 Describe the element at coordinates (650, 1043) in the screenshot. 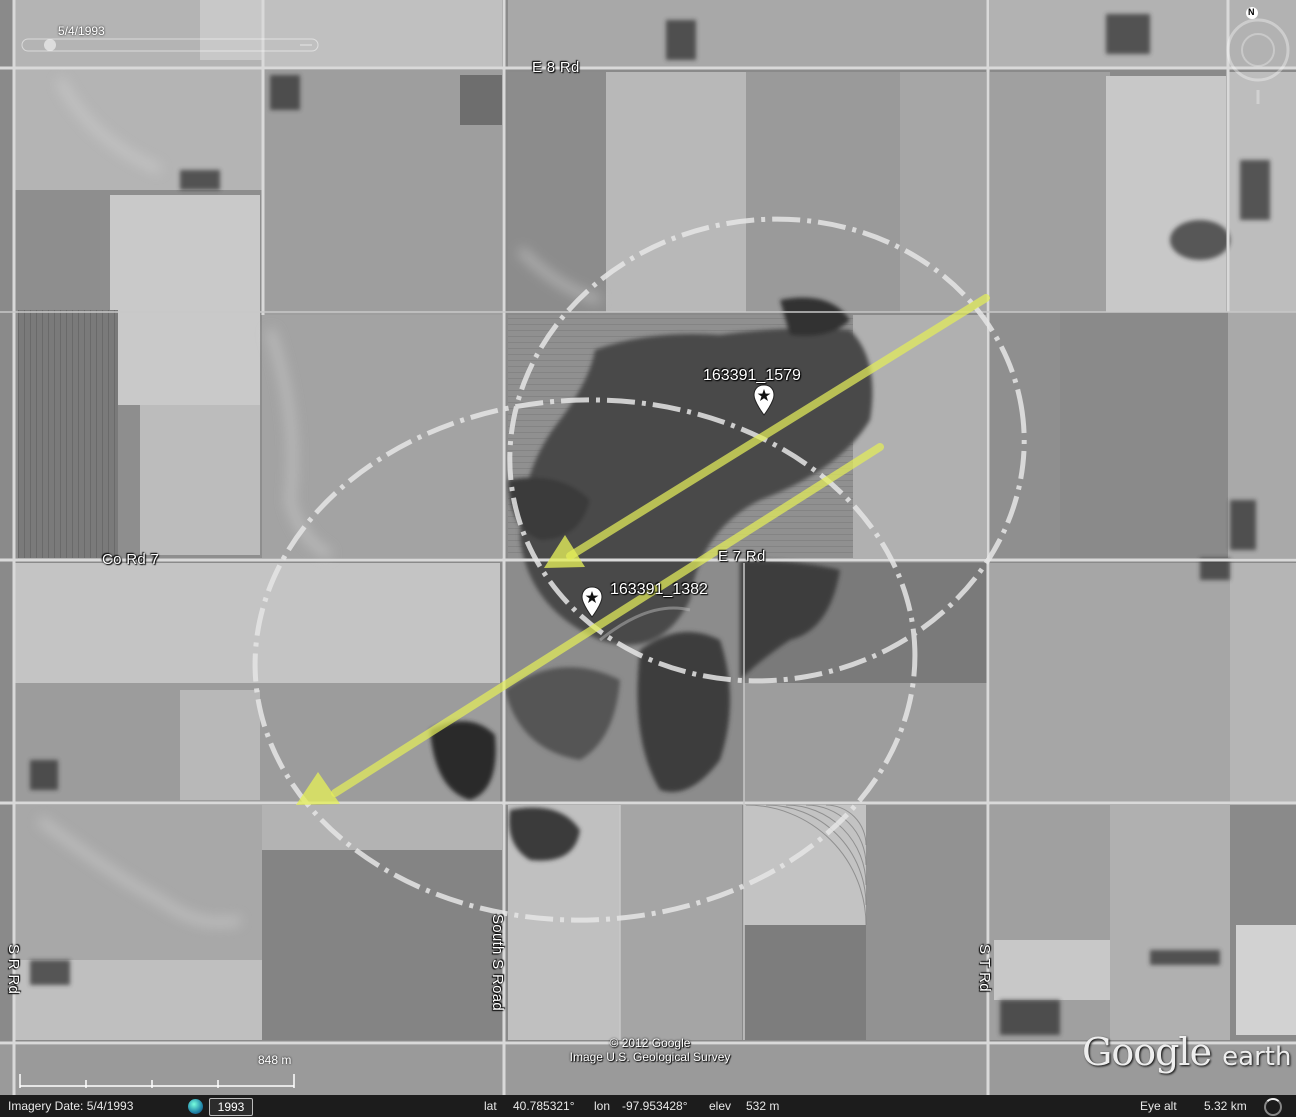

I see `copyright-line: © 2012 Google` at that location.